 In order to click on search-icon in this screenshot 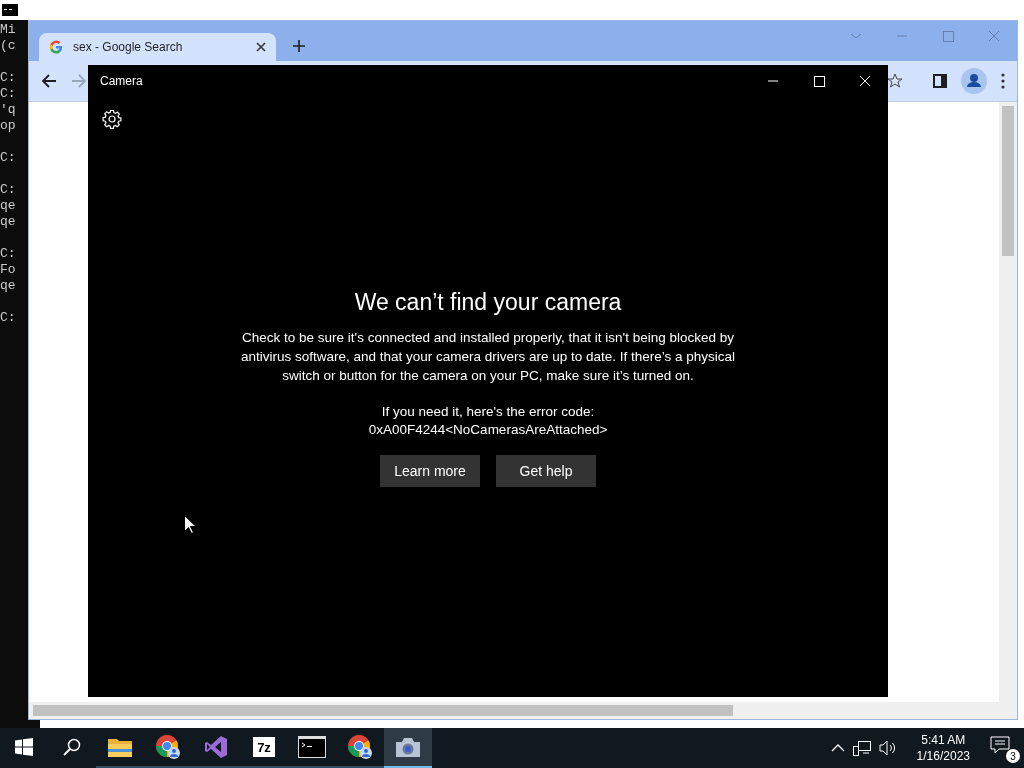, I will do `click(72, 747)`.